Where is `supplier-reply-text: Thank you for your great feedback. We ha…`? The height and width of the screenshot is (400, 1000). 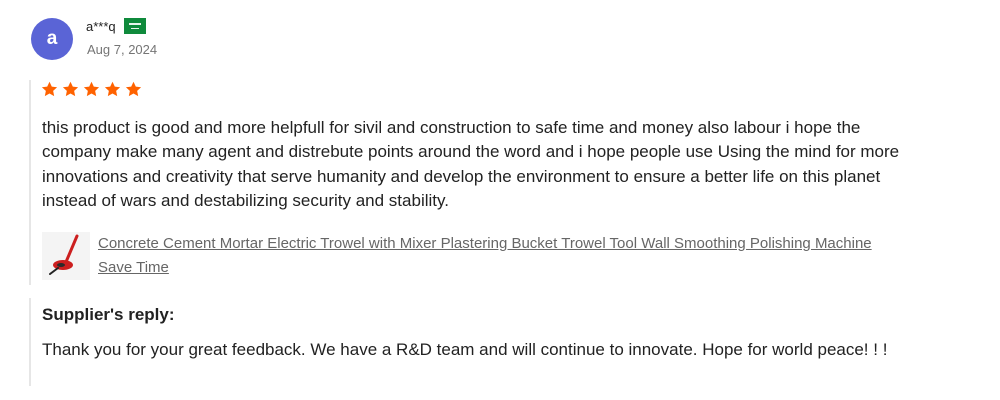
supplier-reply-text: Thank you for your great feedback. We ha… is located at coordinates (465, 349).